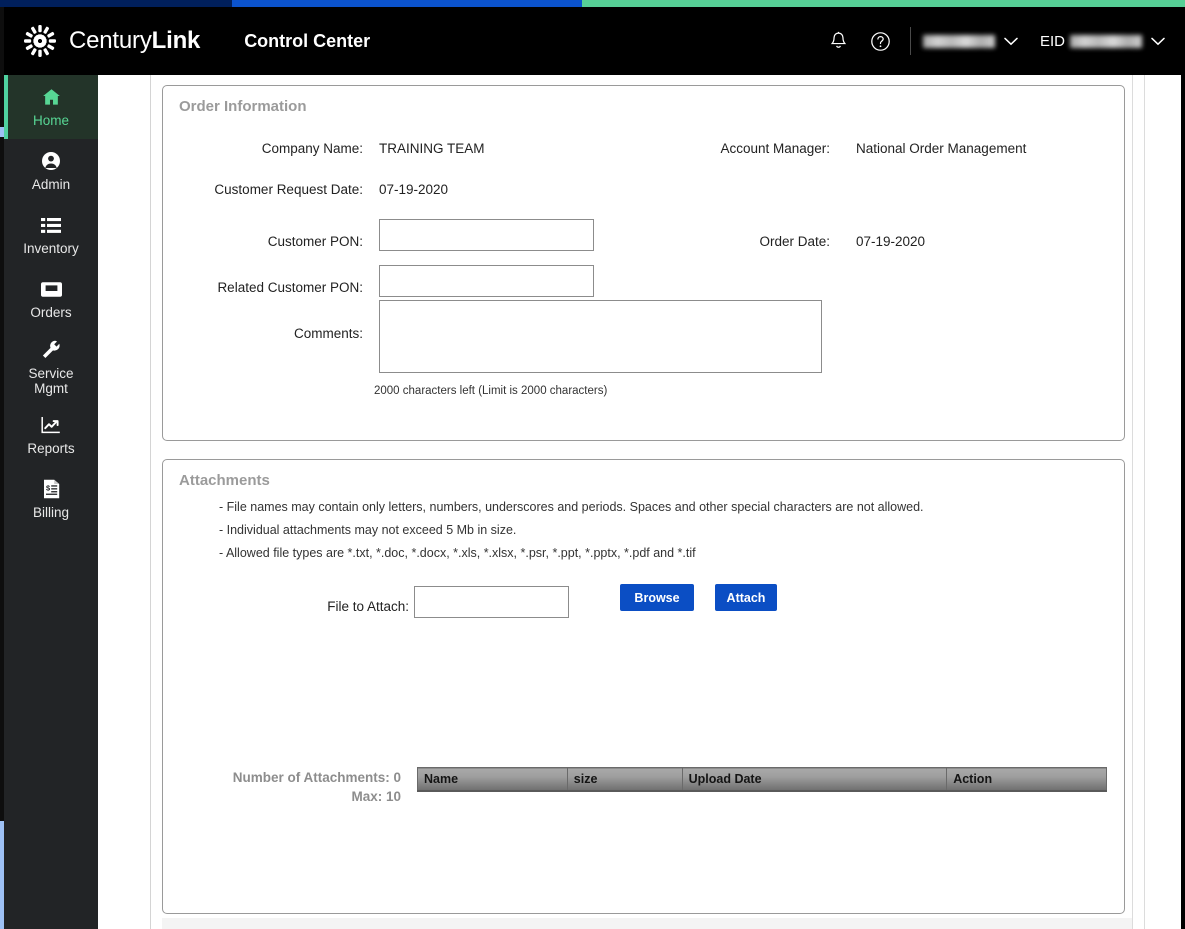 This screenshot has height=929, width=1185. What do you see at coordinates (775, 148) in the screenshot?
I see `account-manager-label: Account Manager:` at bounding box center [775, 148].